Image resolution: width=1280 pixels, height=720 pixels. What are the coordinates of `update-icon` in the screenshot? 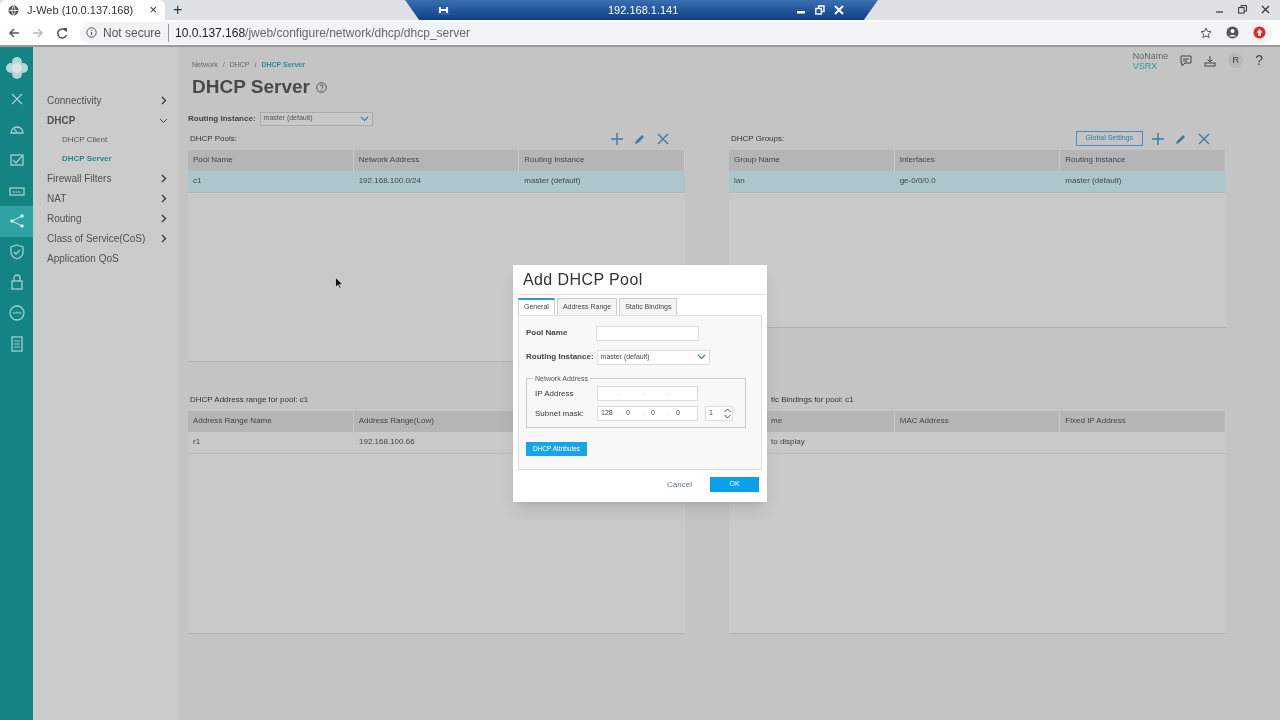 It's located at (1259, 32).